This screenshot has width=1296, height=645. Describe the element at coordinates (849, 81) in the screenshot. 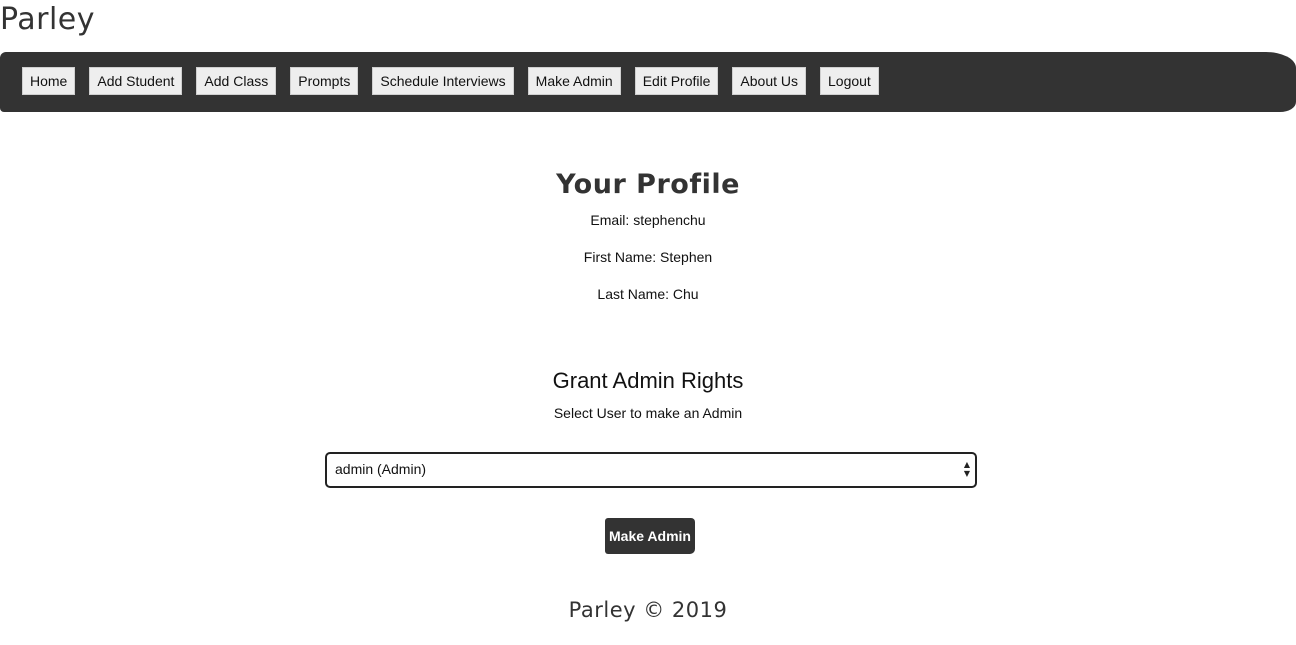

I see `nav-logout: Logout` at that location.